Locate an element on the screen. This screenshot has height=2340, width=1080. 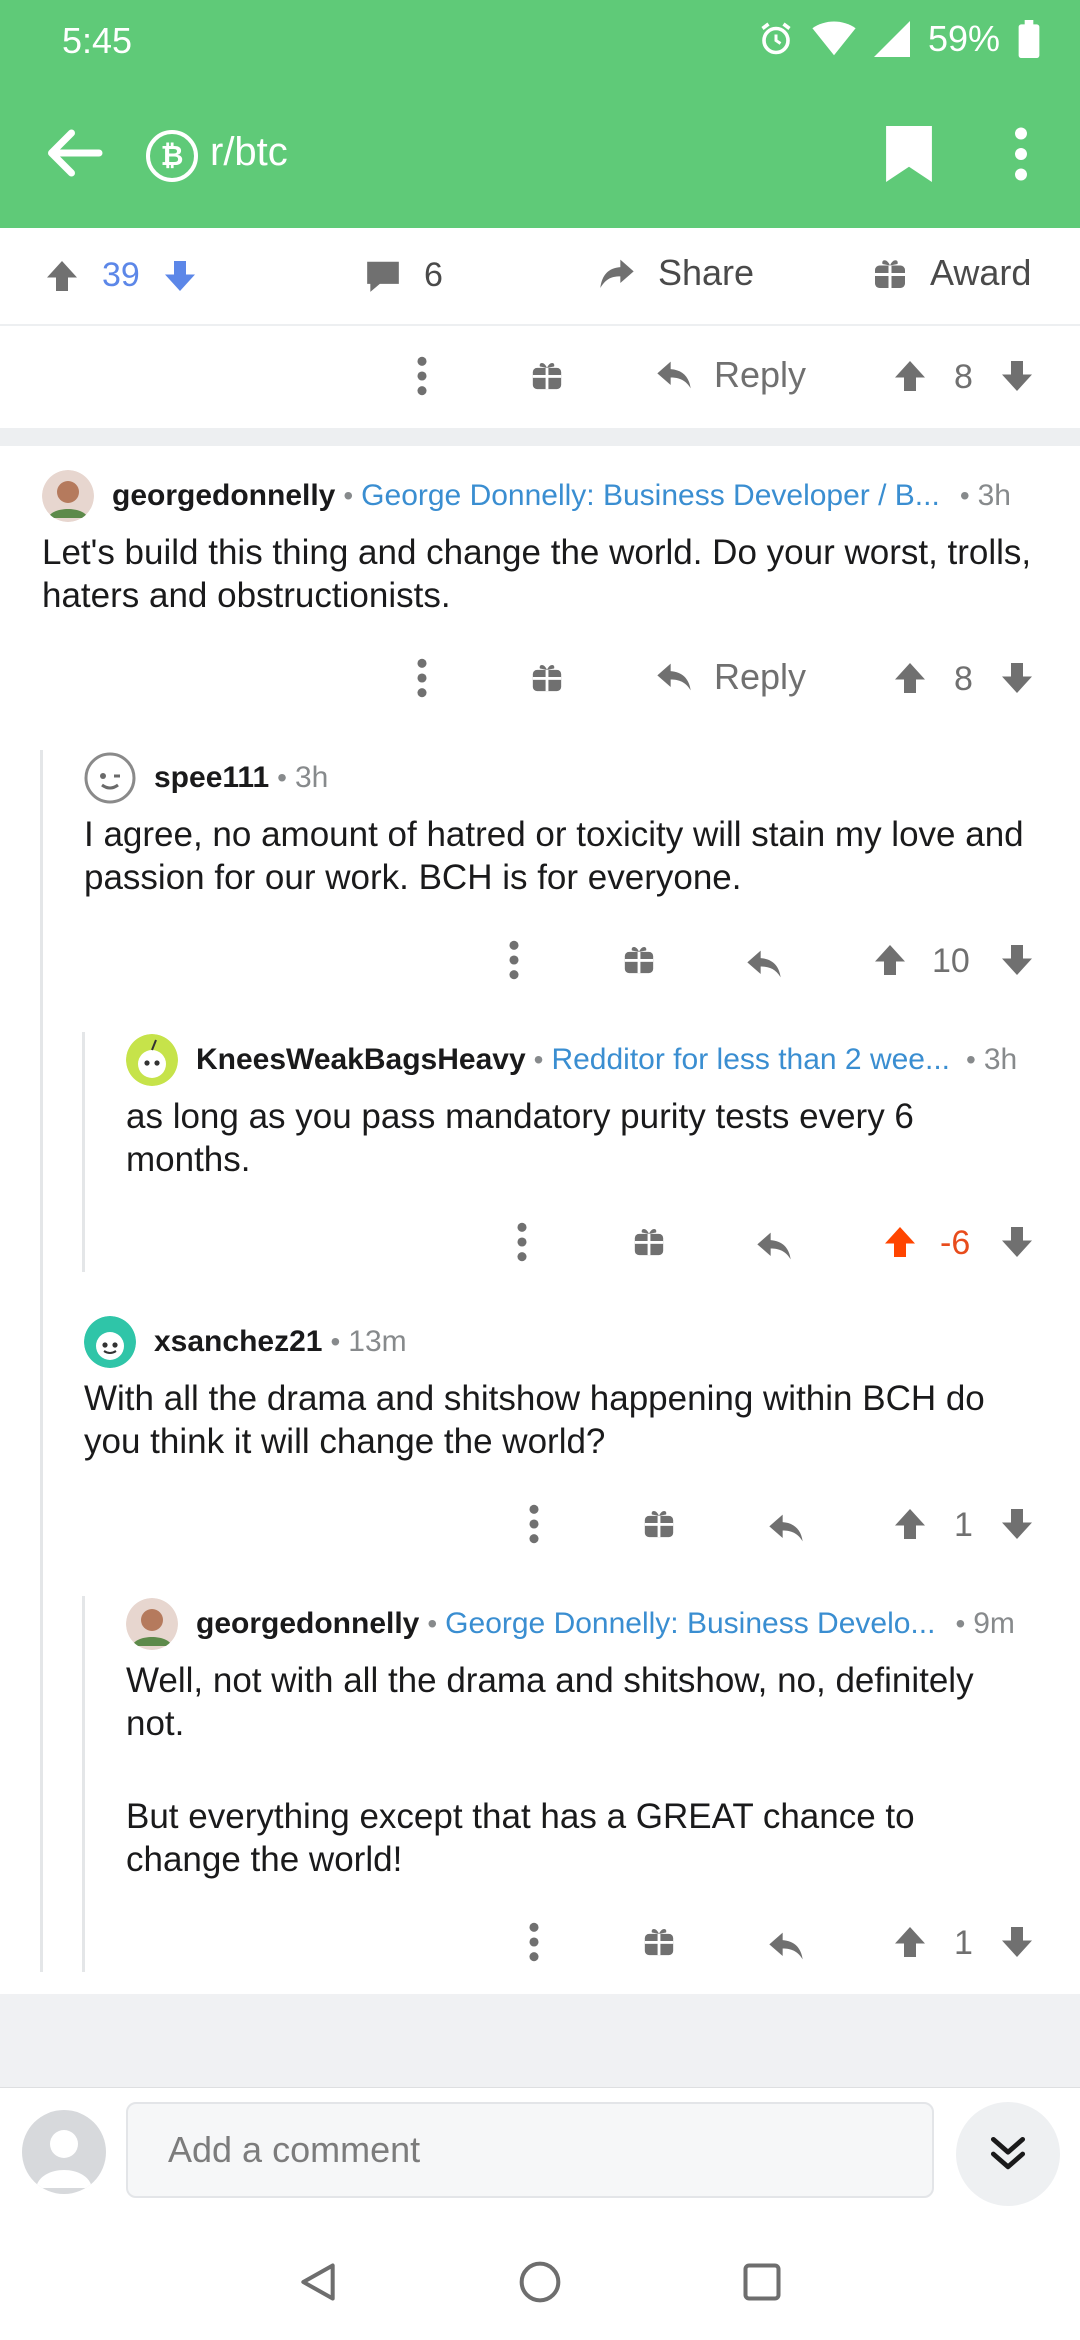
user-silhouette-icon is located at coordinates (64, 2159).